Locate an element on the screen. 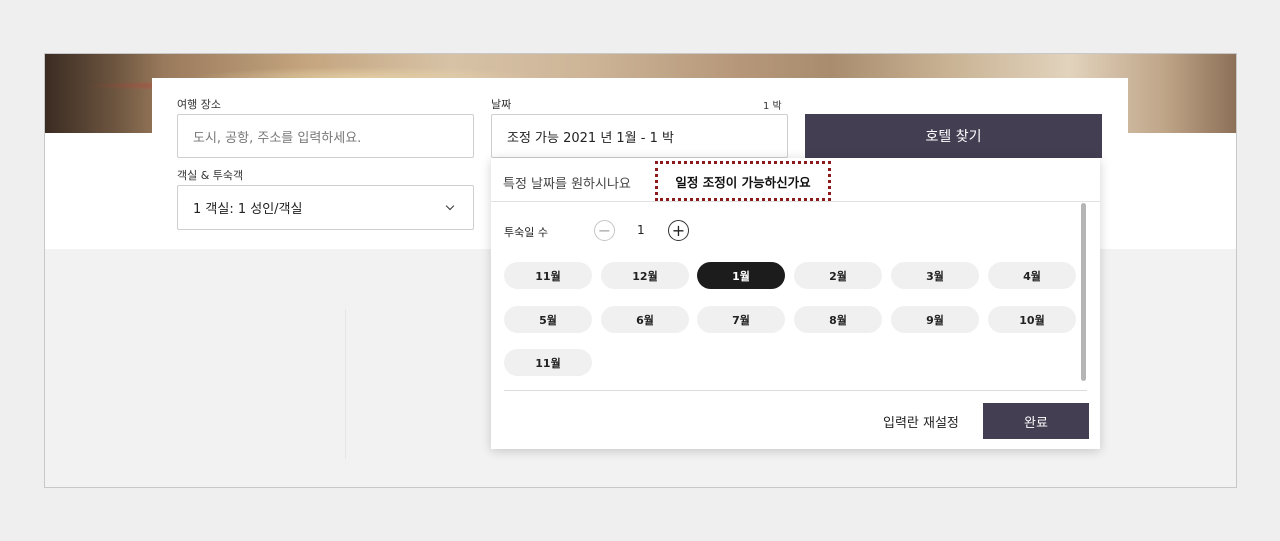 The height and width of the screenshot is (541, 1280). dates-field: 조정 가능 2021 년 1월 - 1 박 is located at coordinates (639, 136).